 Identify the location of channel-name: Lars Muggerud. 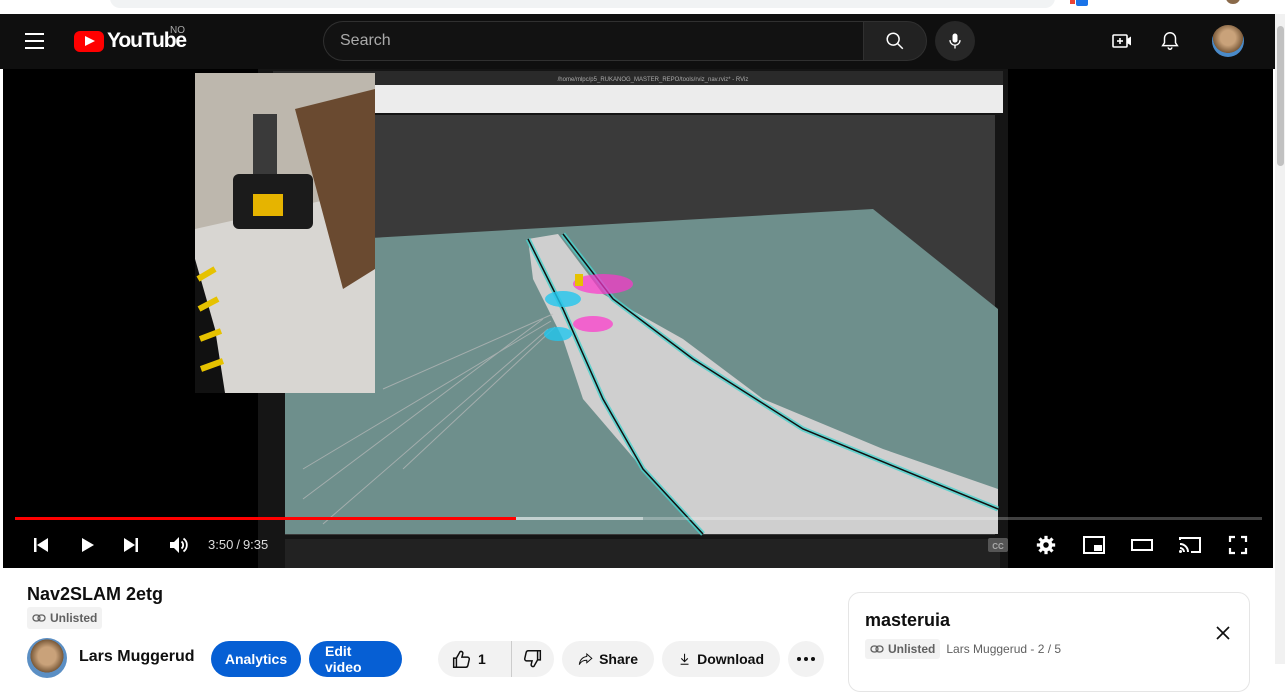
(137, 657).